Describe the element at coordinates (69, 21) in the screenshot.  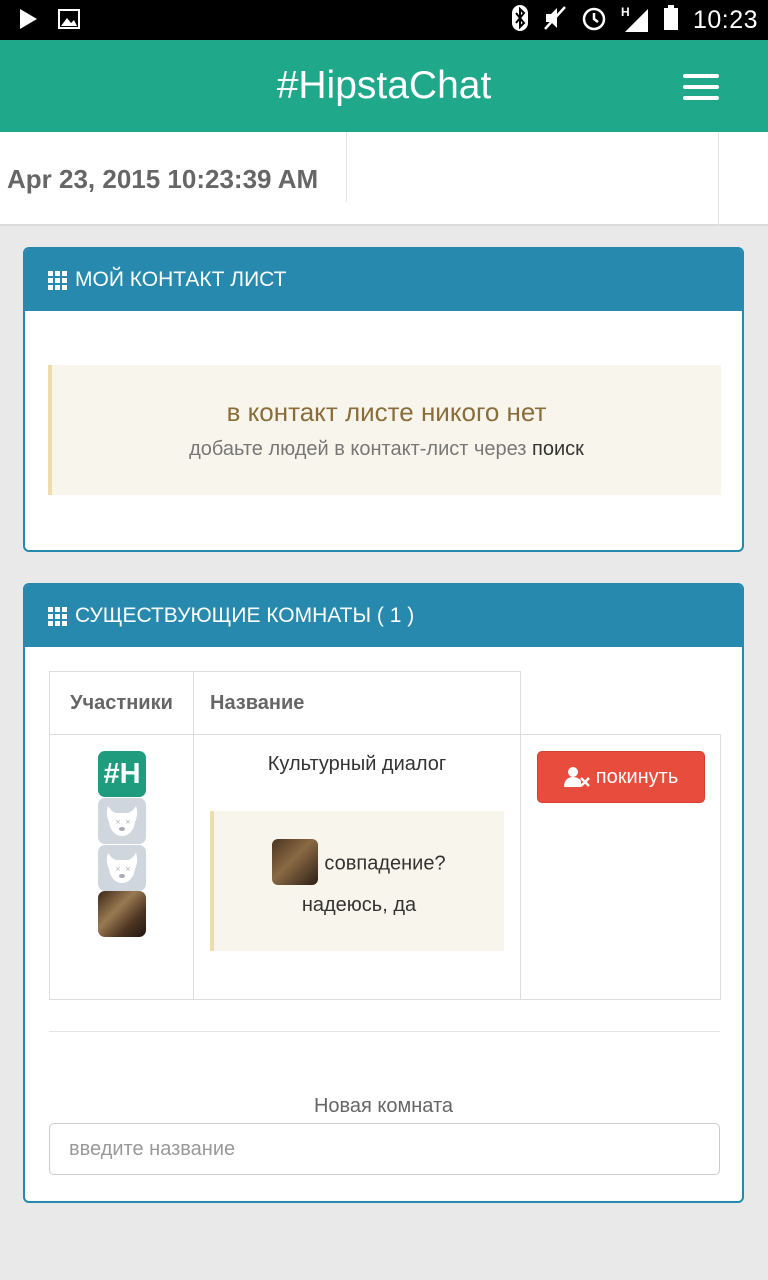
I see `image-icon` at that location.